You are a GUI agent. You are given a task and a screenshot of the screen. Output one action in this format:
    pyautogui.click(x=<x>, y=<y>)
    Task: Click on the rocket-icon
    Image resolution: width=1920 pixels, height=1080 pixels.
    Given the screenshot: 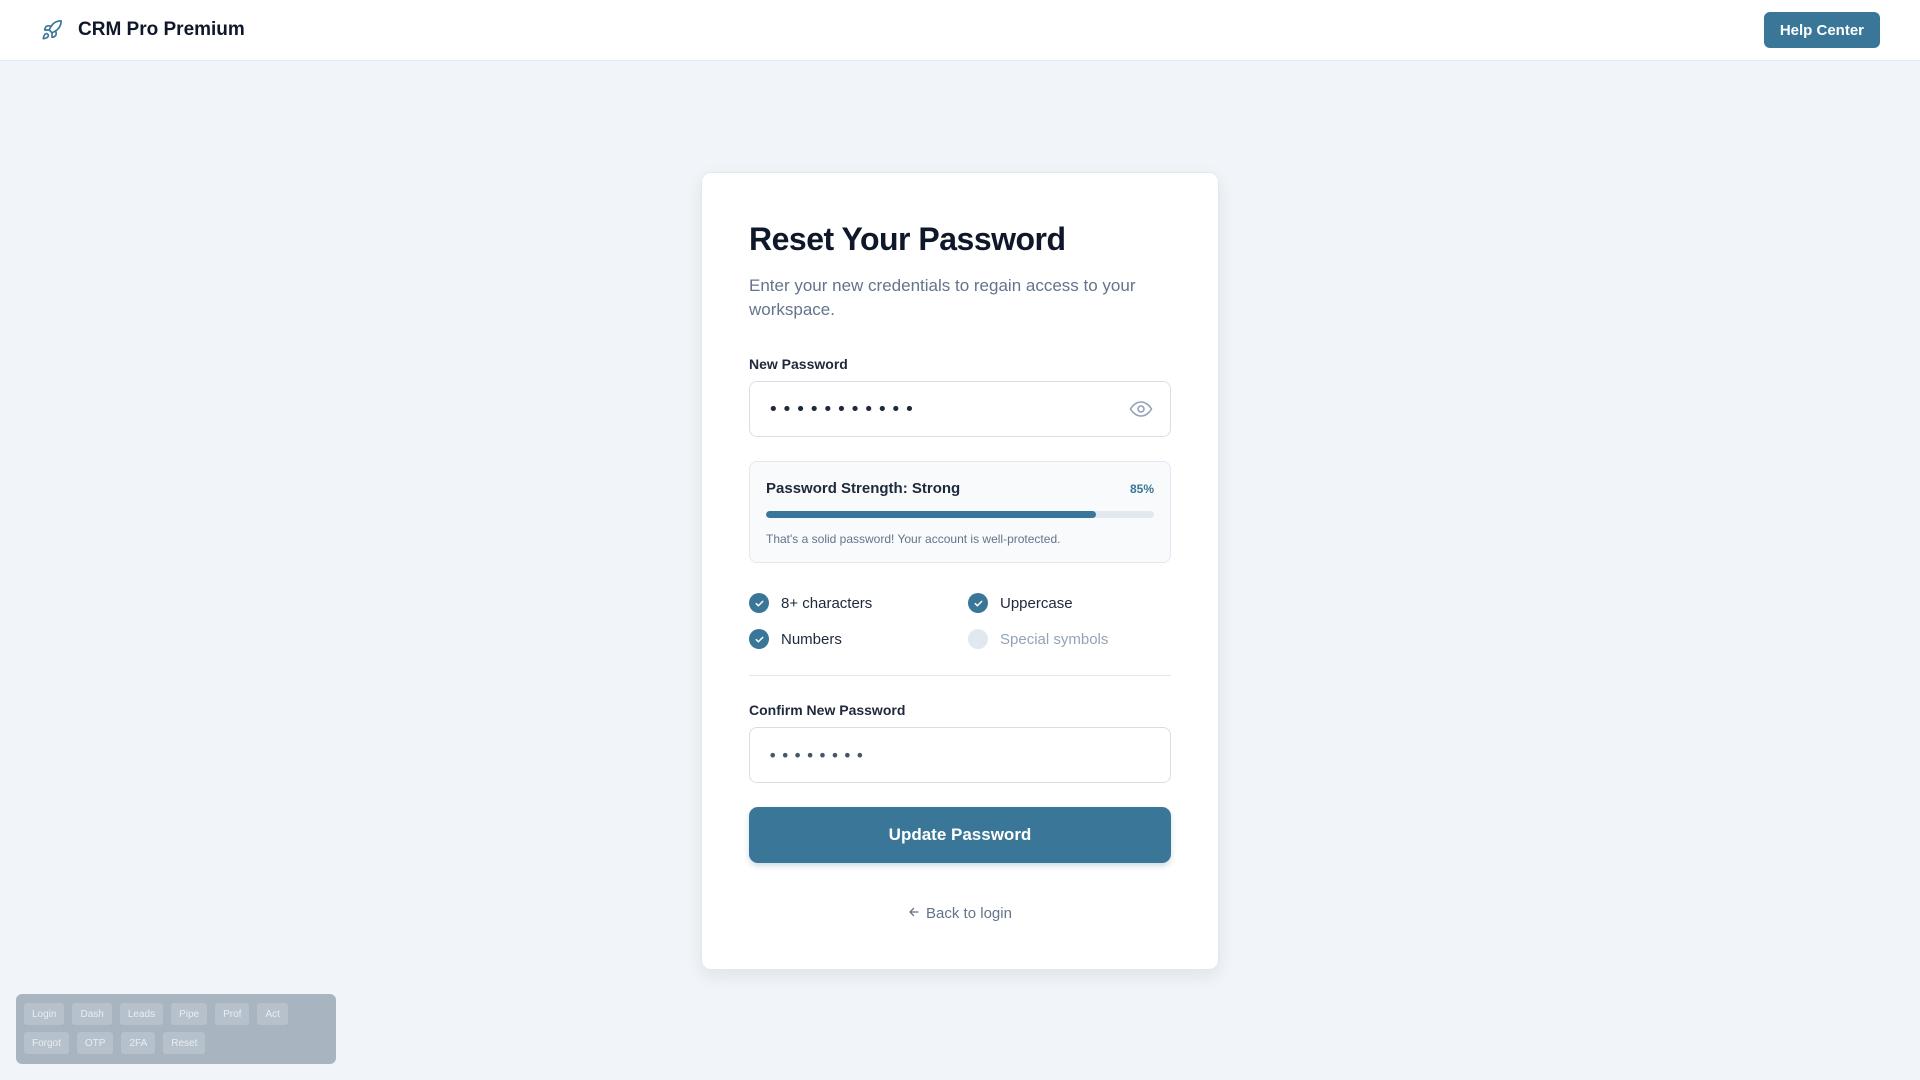 What is the action you would take?
    pyautogui.click(x=52, y=30)
    